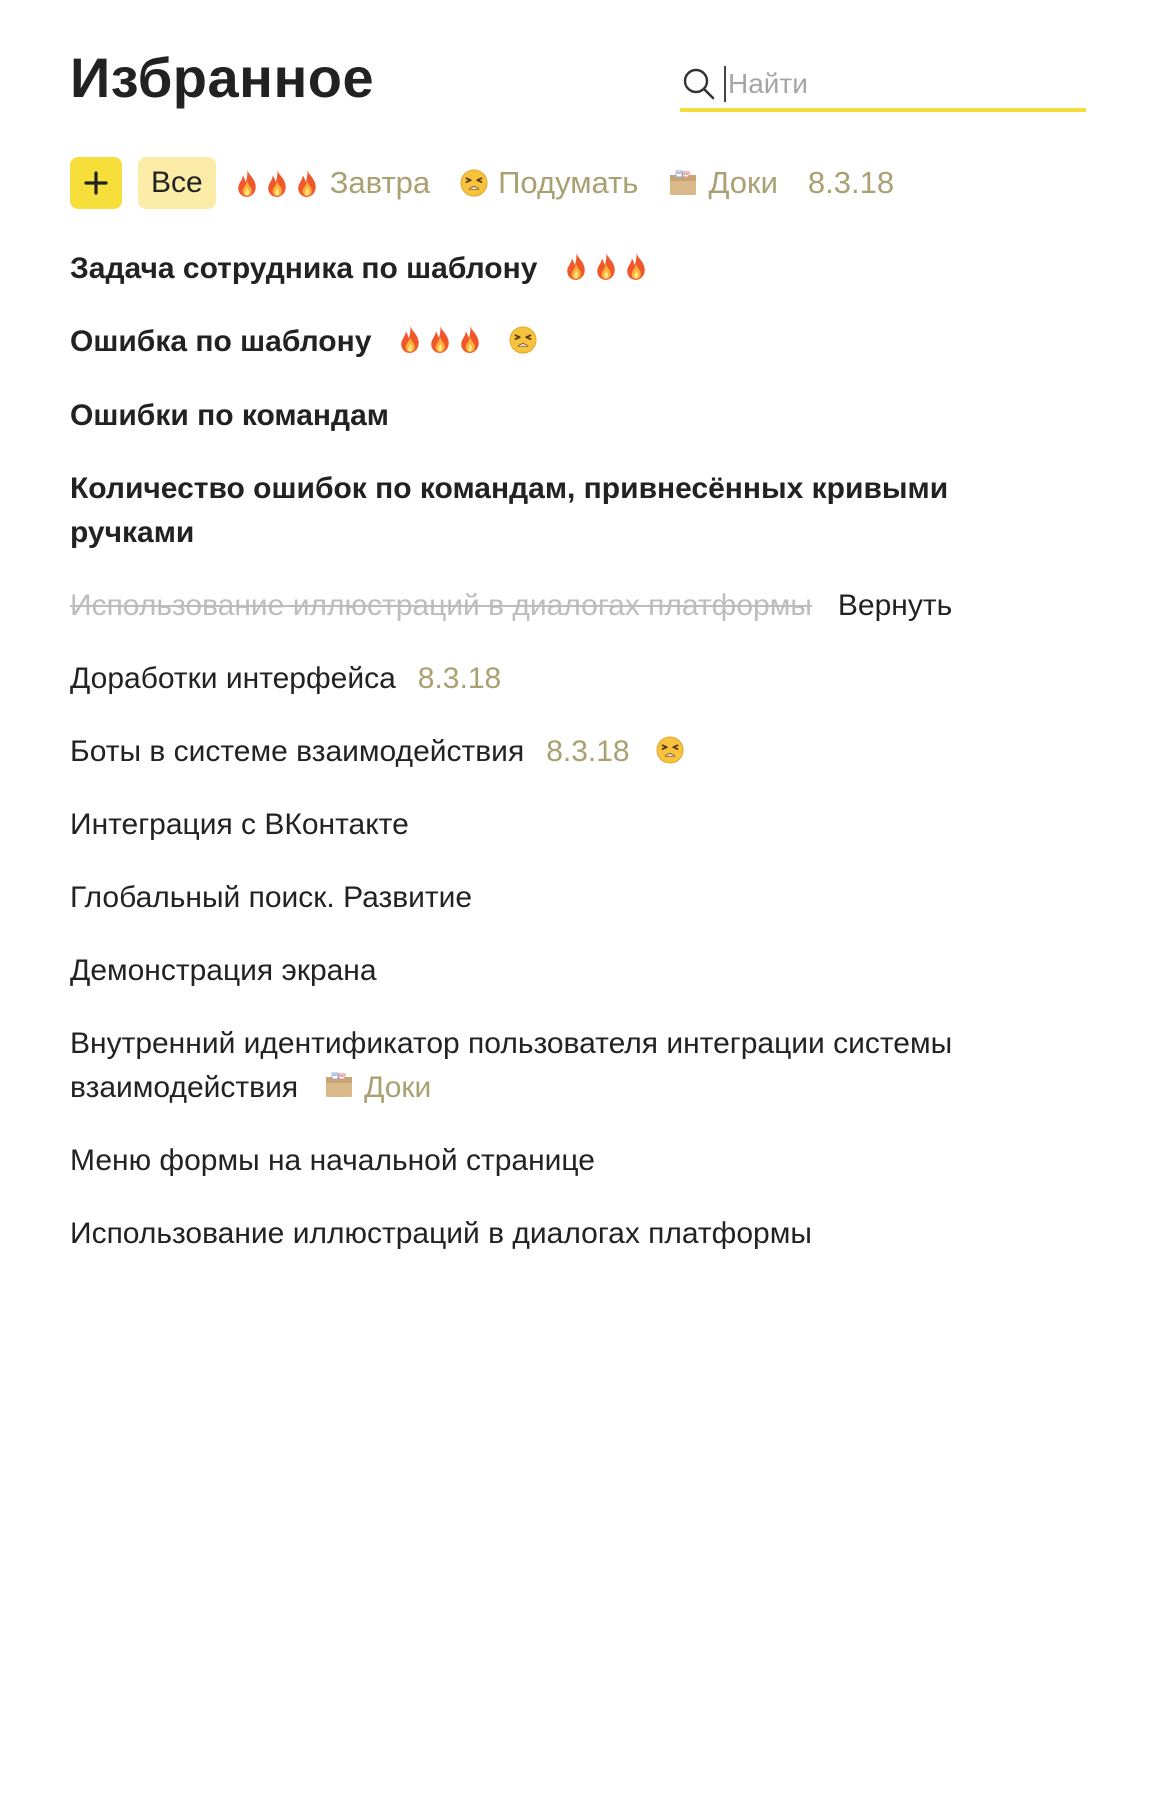 The image size is (1160, 1800). I want to click on list-item: Доработки интерфейса 8.3.18, so click(545, 679).